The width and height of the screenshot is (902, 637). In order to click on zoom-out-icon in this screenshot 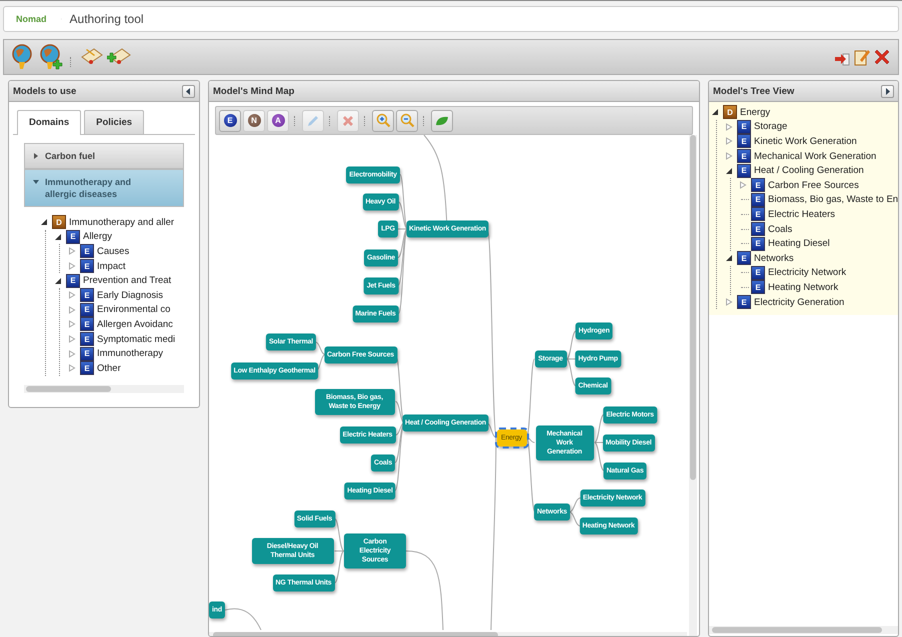, I will do `click(407, 120)`.